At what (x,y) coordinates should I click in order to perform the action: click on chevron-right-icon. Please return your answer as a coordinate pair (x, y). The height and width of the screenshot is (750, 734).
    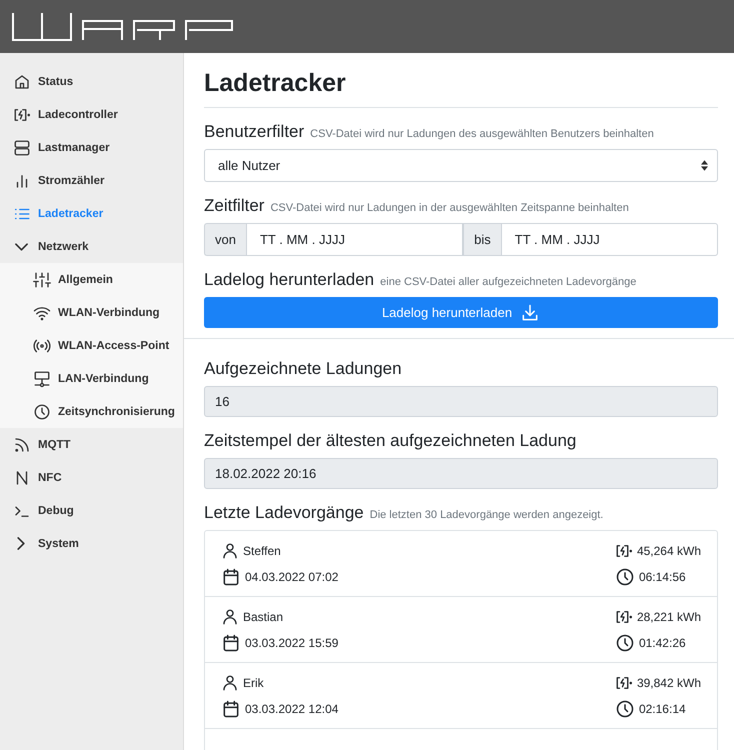
    Looking at the image, I should click on (21, 543).